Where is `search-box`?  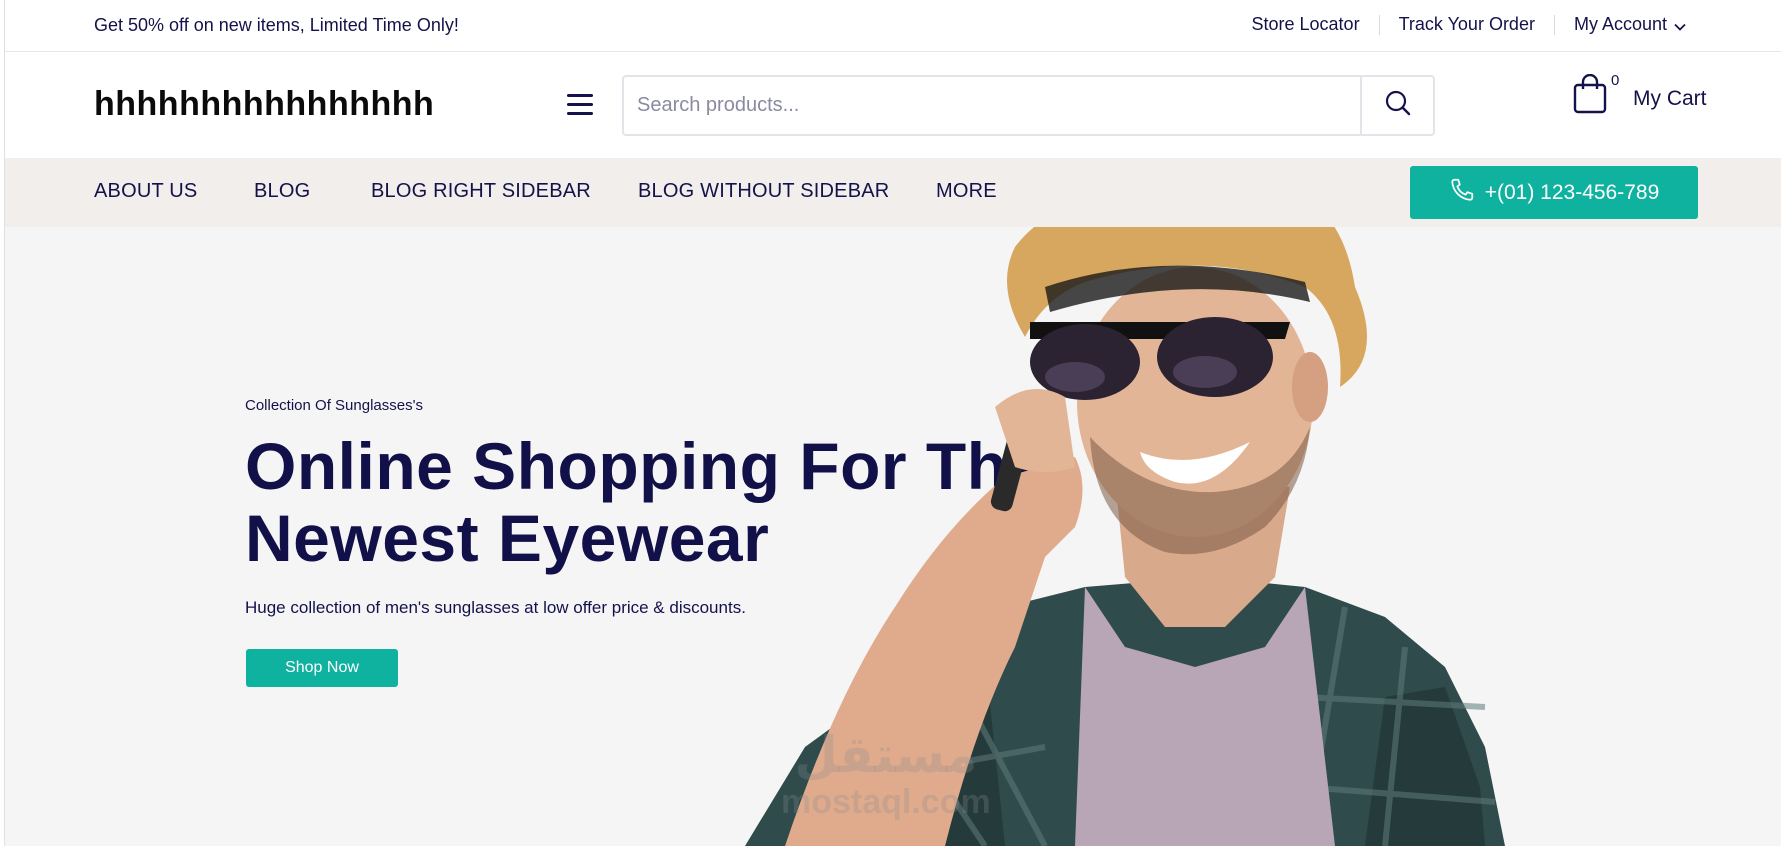
search-box is located at coordinates (1028, 105).